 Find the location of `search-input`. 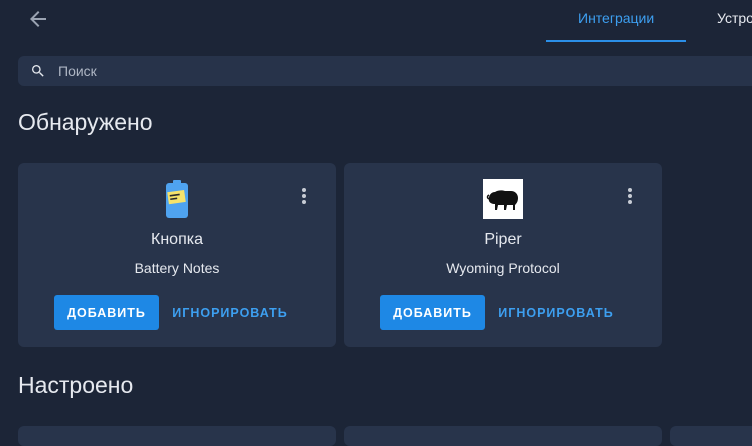

search-input is located at coordinates (402, 71).